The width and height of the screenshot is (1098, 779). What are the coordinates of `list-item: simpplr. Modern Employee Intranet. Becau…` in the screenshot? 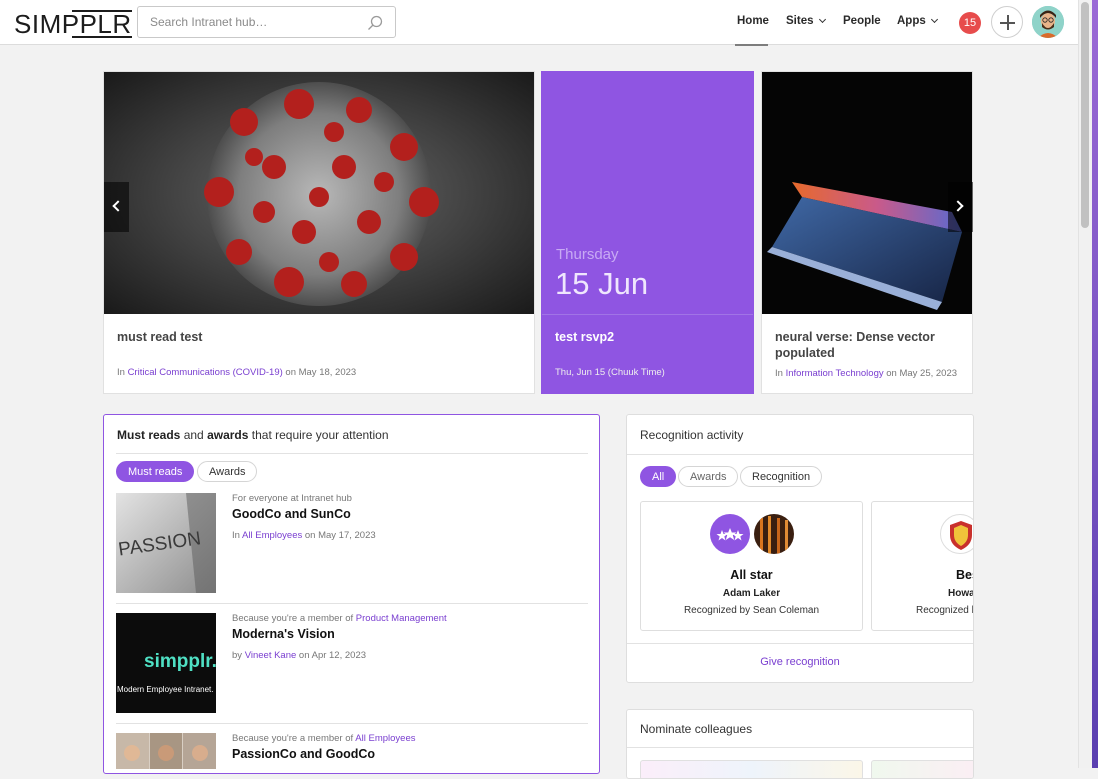 It's located at (352, 663).